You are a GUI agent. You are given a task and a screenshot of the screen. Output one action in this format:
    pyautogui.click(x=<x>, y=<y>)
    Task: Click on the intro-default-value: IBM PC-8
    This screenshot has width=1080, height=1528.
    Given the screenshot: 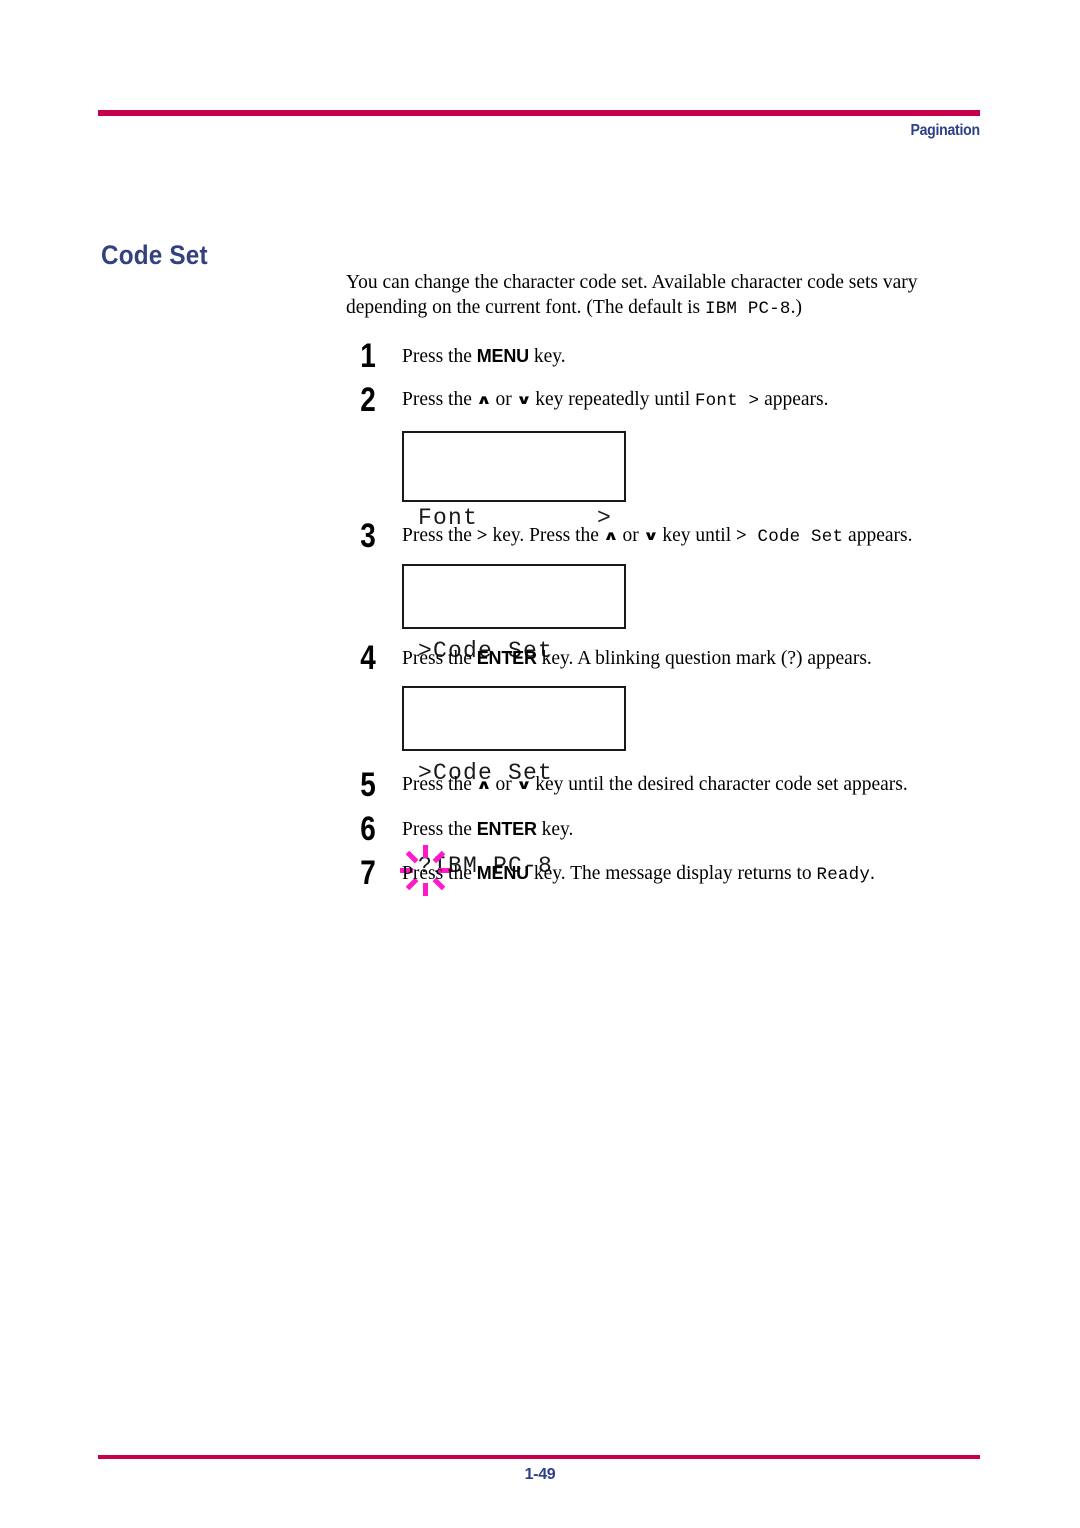 What is the action you would take?
    pyautogui.click(x=748, y=309)
    